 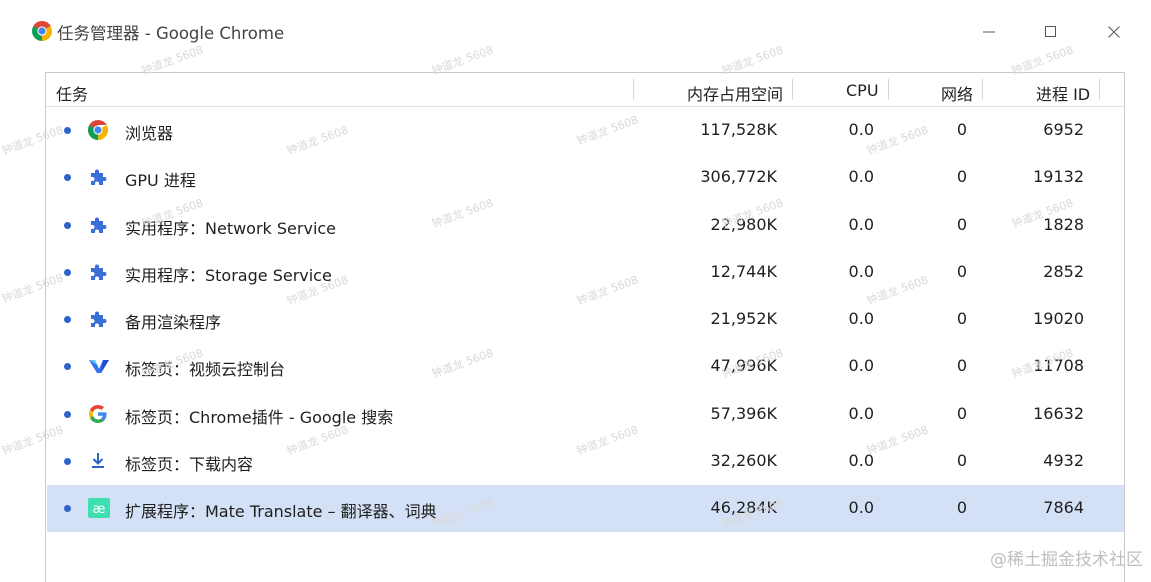 What do you see at coordinates (1066, 560) in the screenshot?
I see `source-watermark: @稀土掘金技术社区` at bounding box center [1066, 560].